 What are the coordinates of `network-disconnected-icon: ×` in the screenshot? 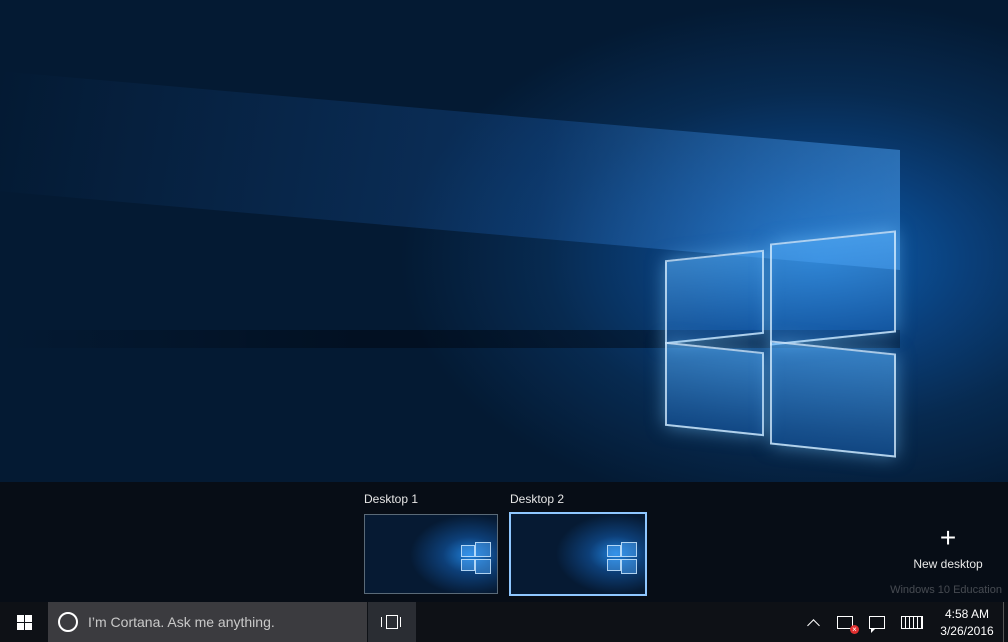 It's located at (848, 624).